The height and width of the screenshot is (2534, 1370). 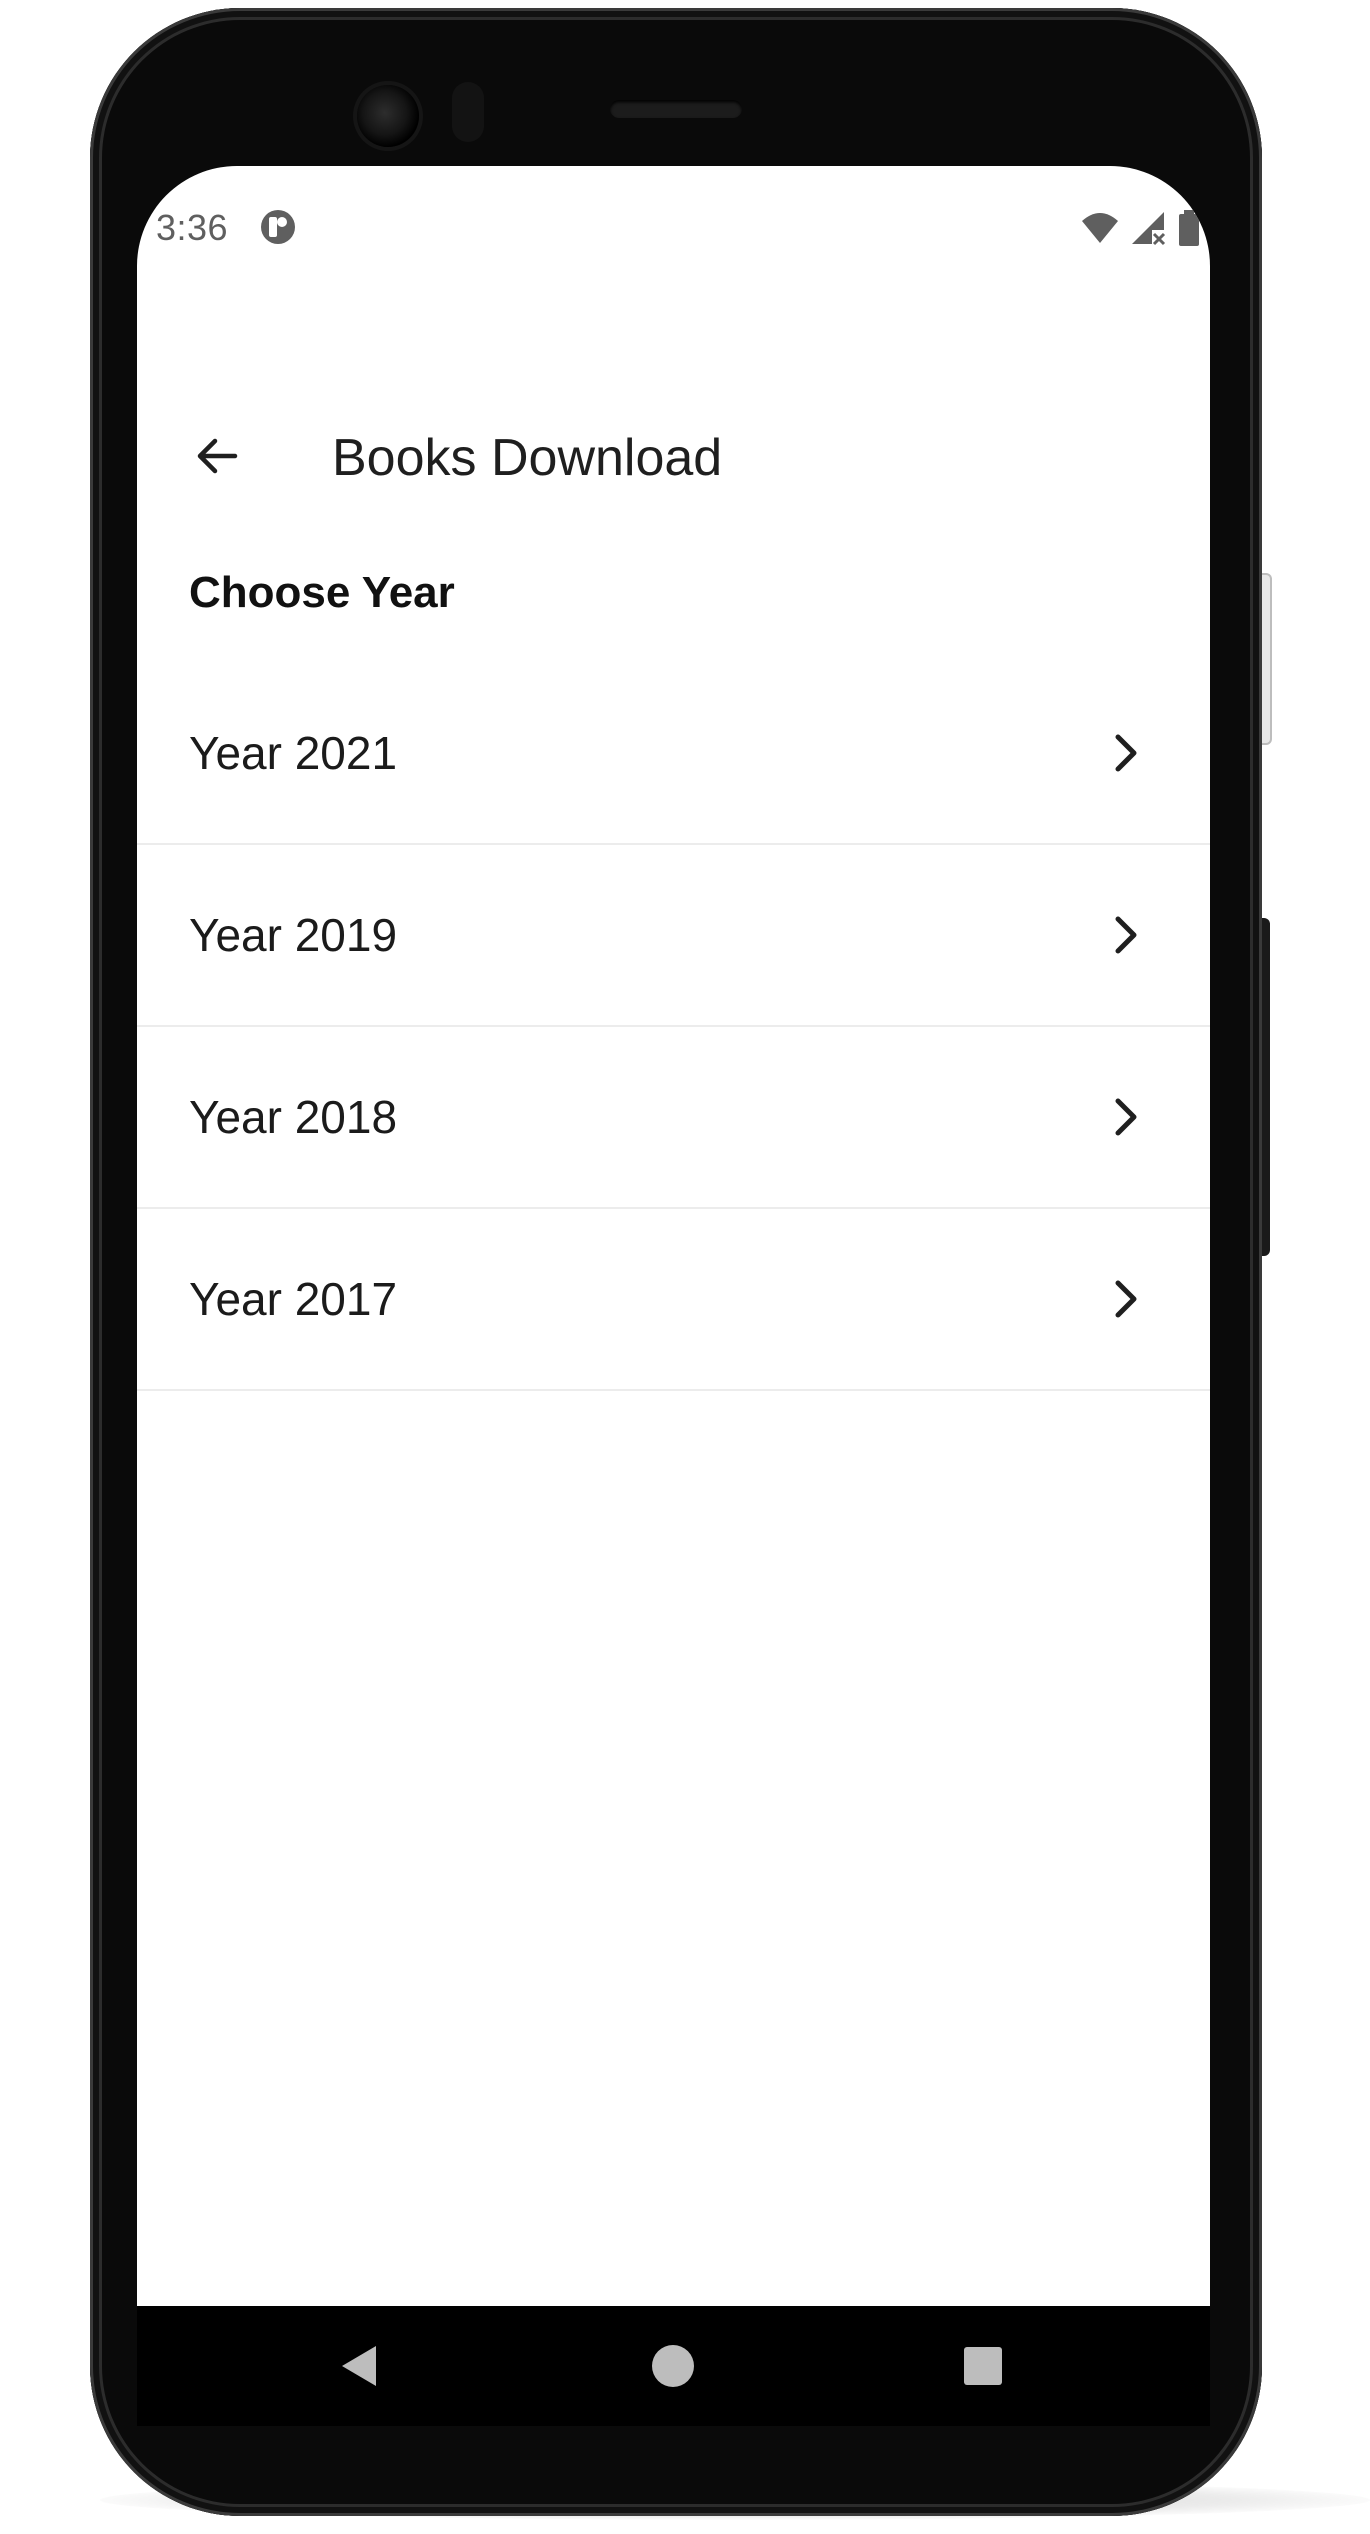 I want to click on status-icons, so click(x=1140, y=228).